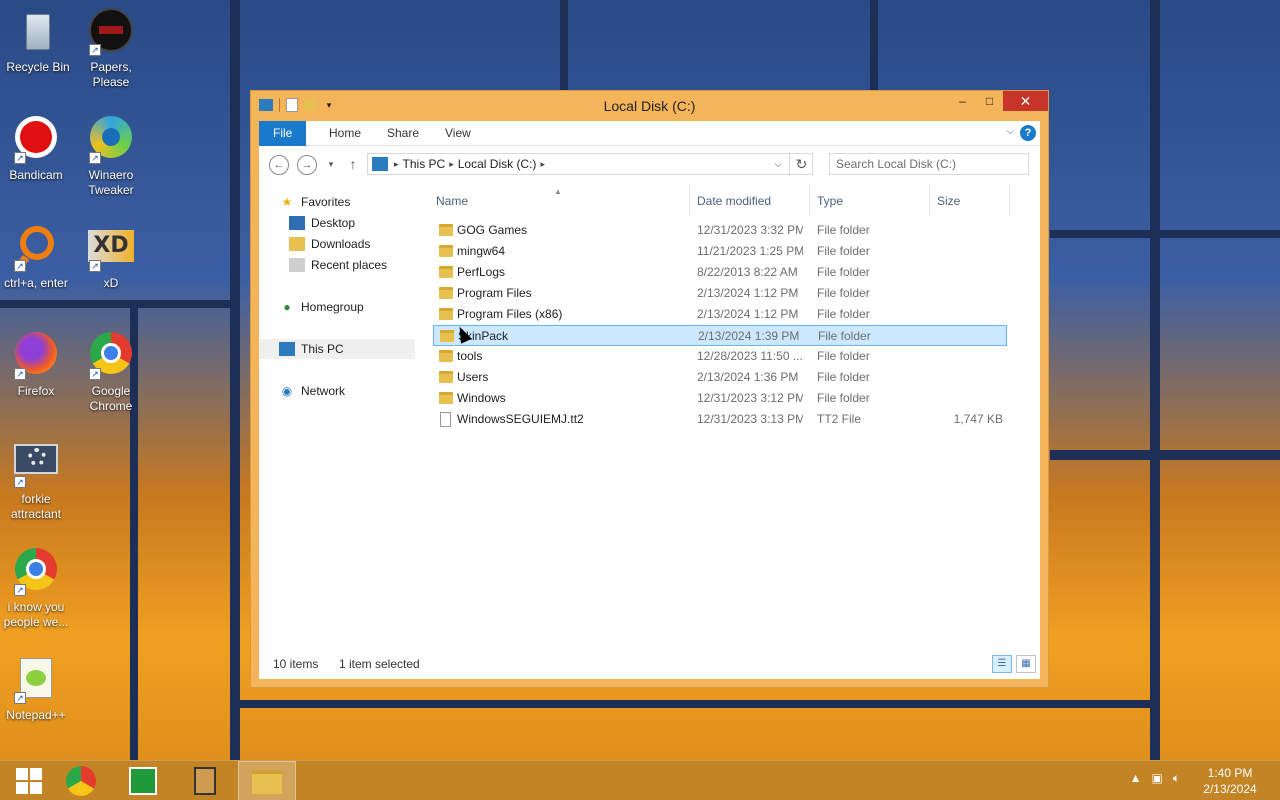  I want to click on tab-share: Share, so click(403, 133).